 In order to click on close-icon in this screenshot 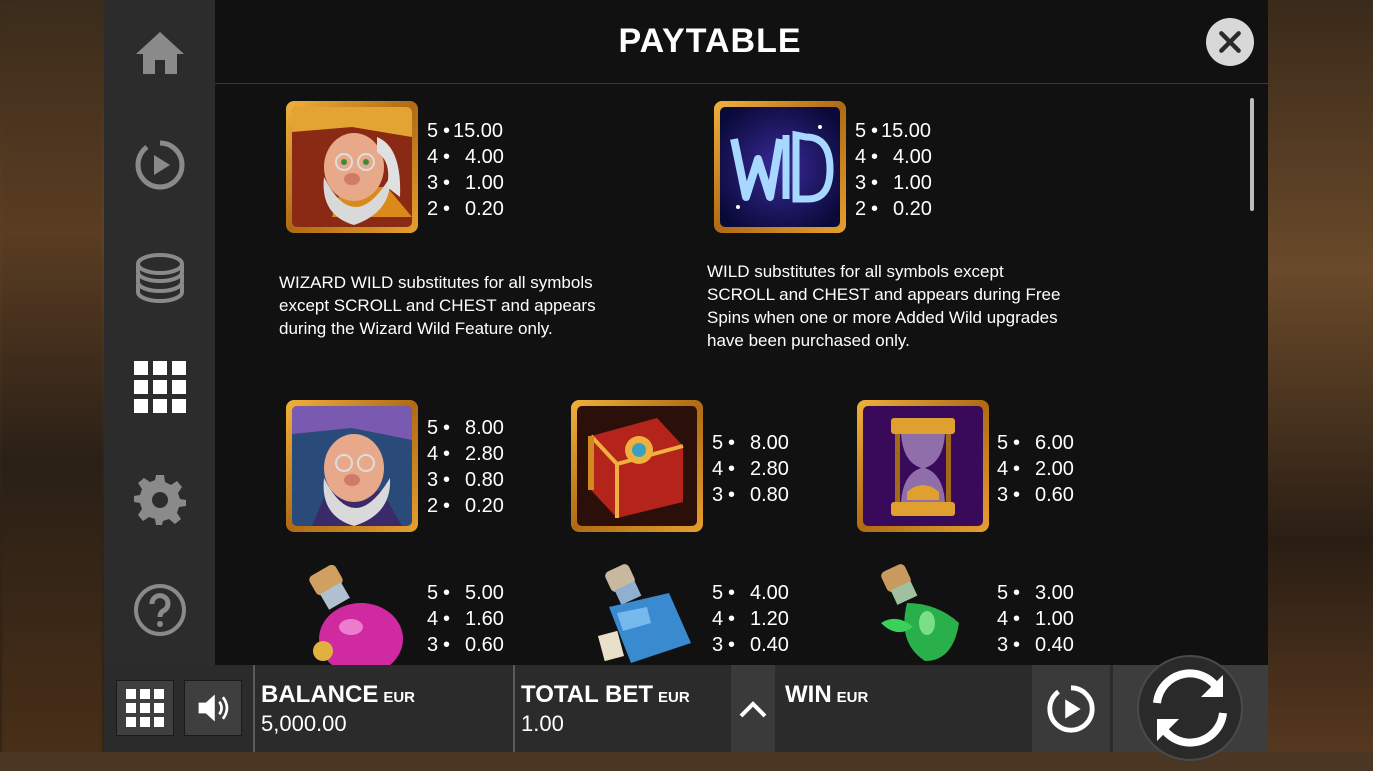, I will do `click(1230, 42)`.